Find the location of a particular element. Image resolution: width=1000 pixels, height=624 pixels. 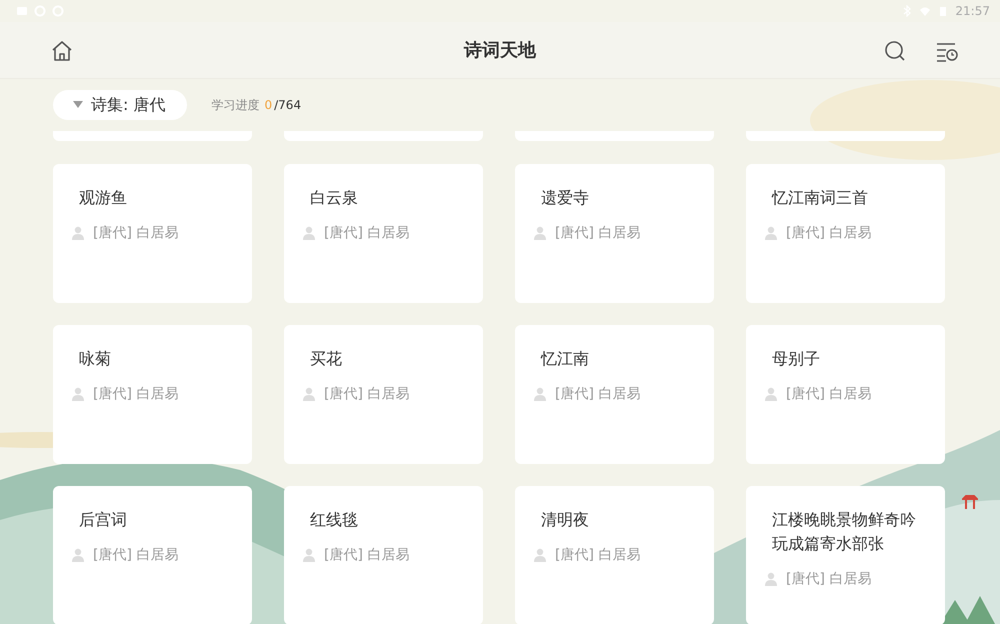

poem-title: 红线毯 is located at coordinates (334, 520).